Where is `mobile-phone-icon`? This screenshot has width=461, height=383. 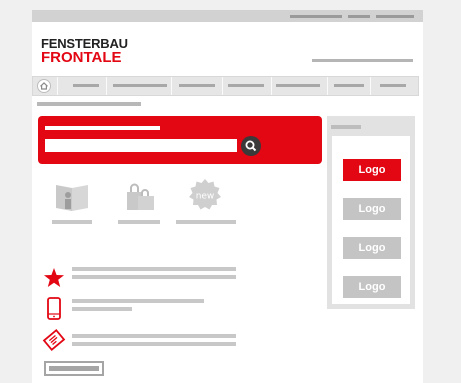
mobile-phone-icon is located at coordinates (54, 308).